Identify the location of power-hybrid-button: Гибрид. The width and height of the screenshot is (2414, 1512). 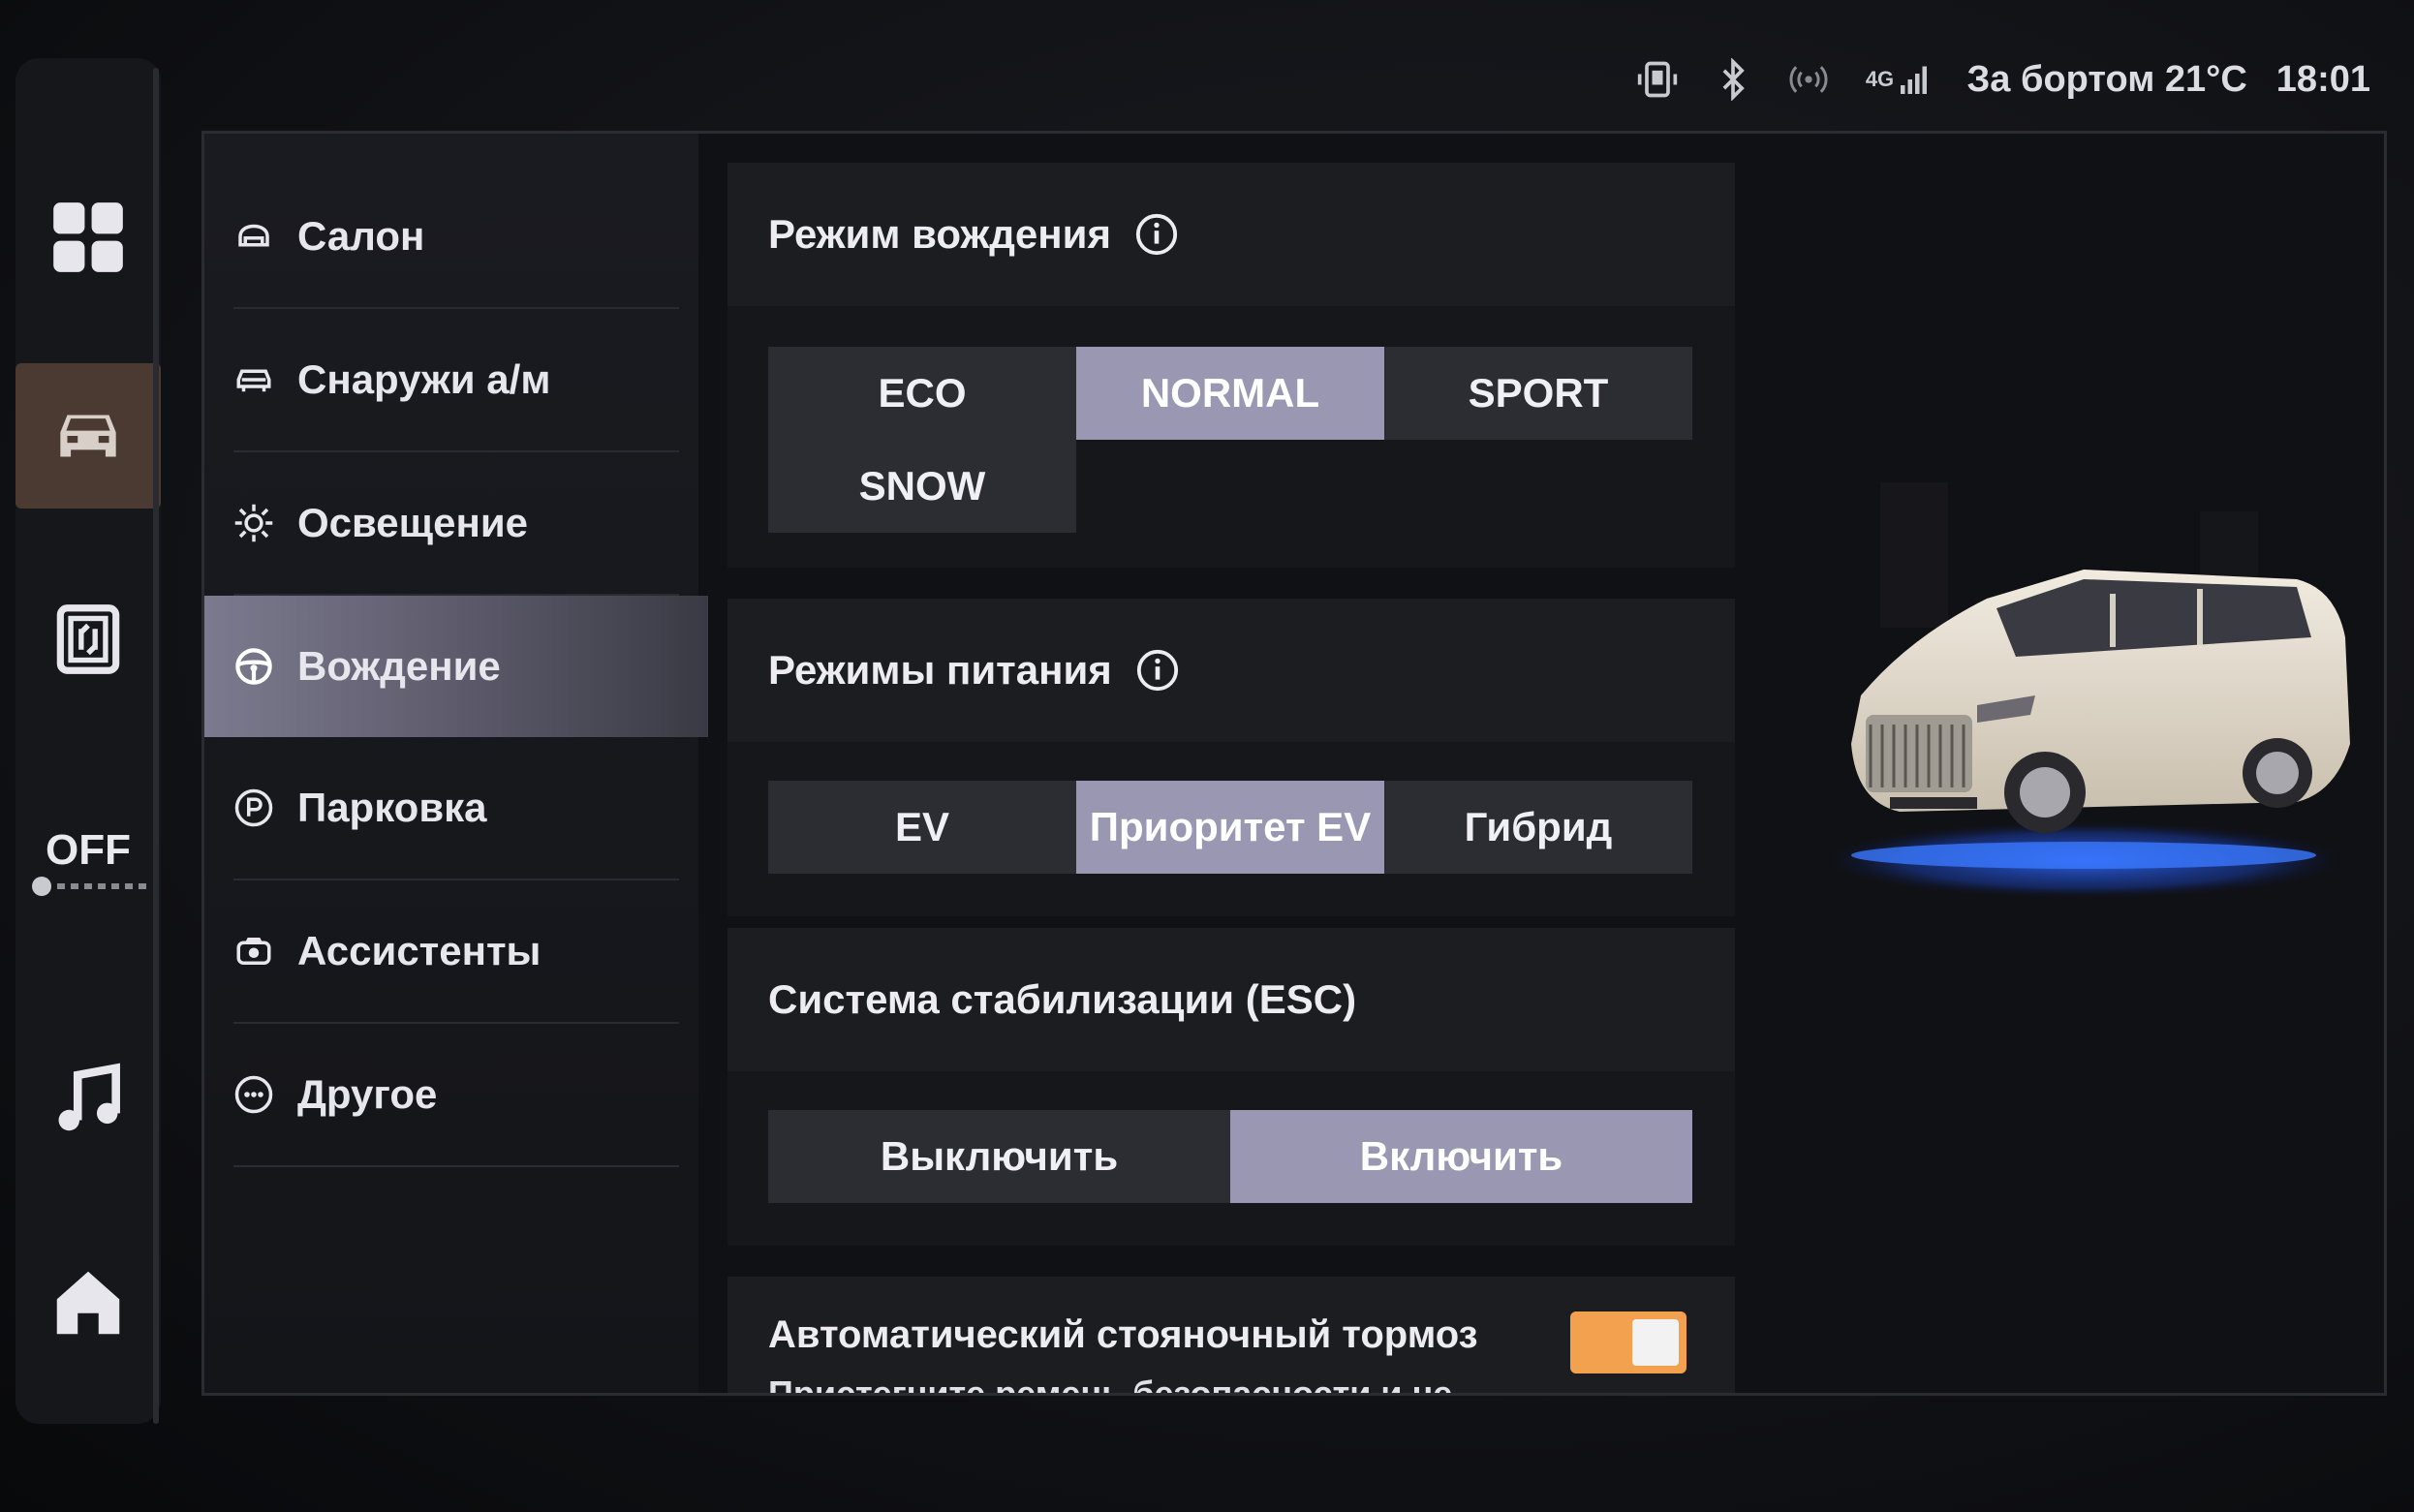
(1538, 828).